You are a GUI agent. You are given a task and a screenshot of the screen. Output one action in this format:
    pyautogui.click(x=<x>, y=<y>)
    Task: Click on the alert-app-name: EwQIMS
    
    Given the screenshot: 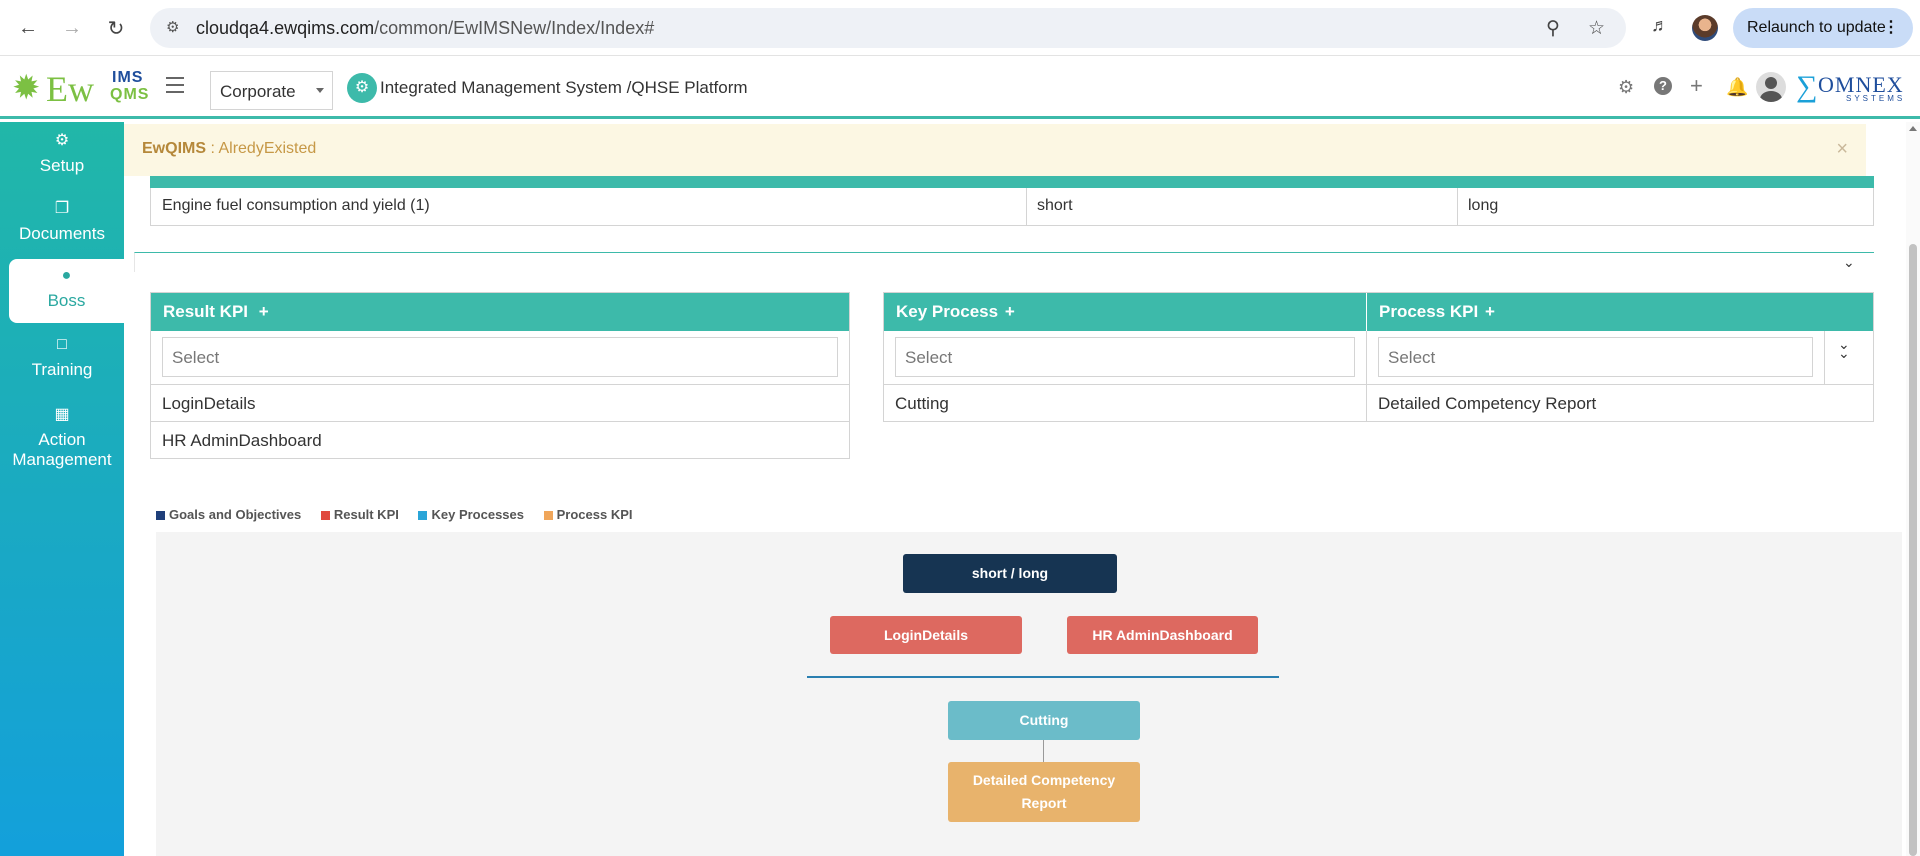 What is the action you would take?
    pyautogui.click(x=174, y=148)
    